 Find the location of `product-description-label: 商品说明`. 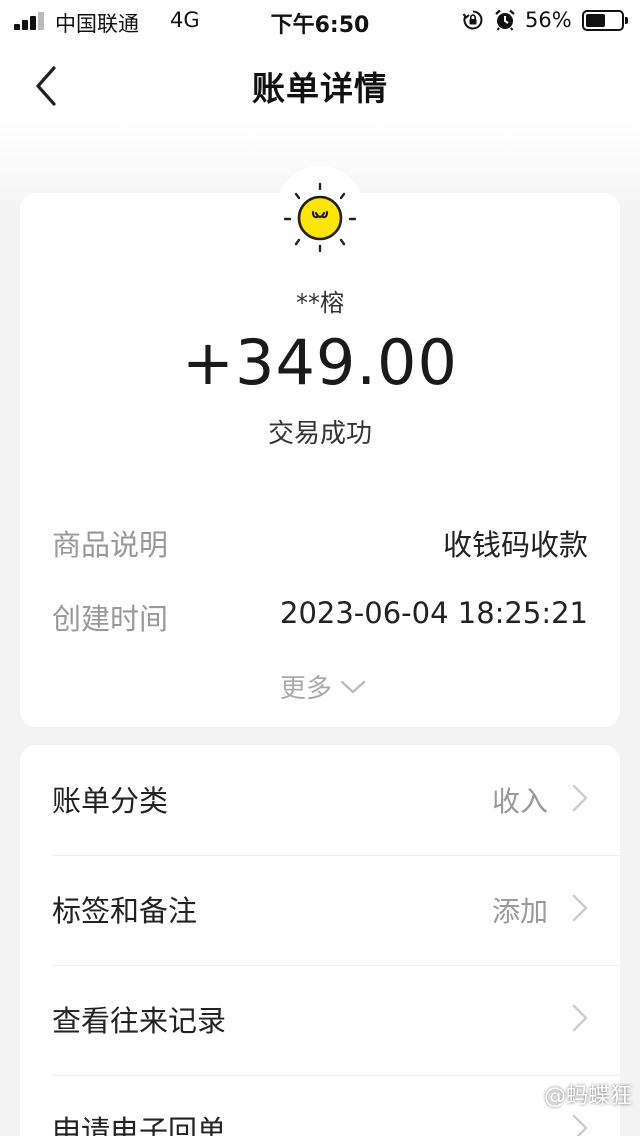

product-description-label: 商品说明 is located at coordinates (110, 545).